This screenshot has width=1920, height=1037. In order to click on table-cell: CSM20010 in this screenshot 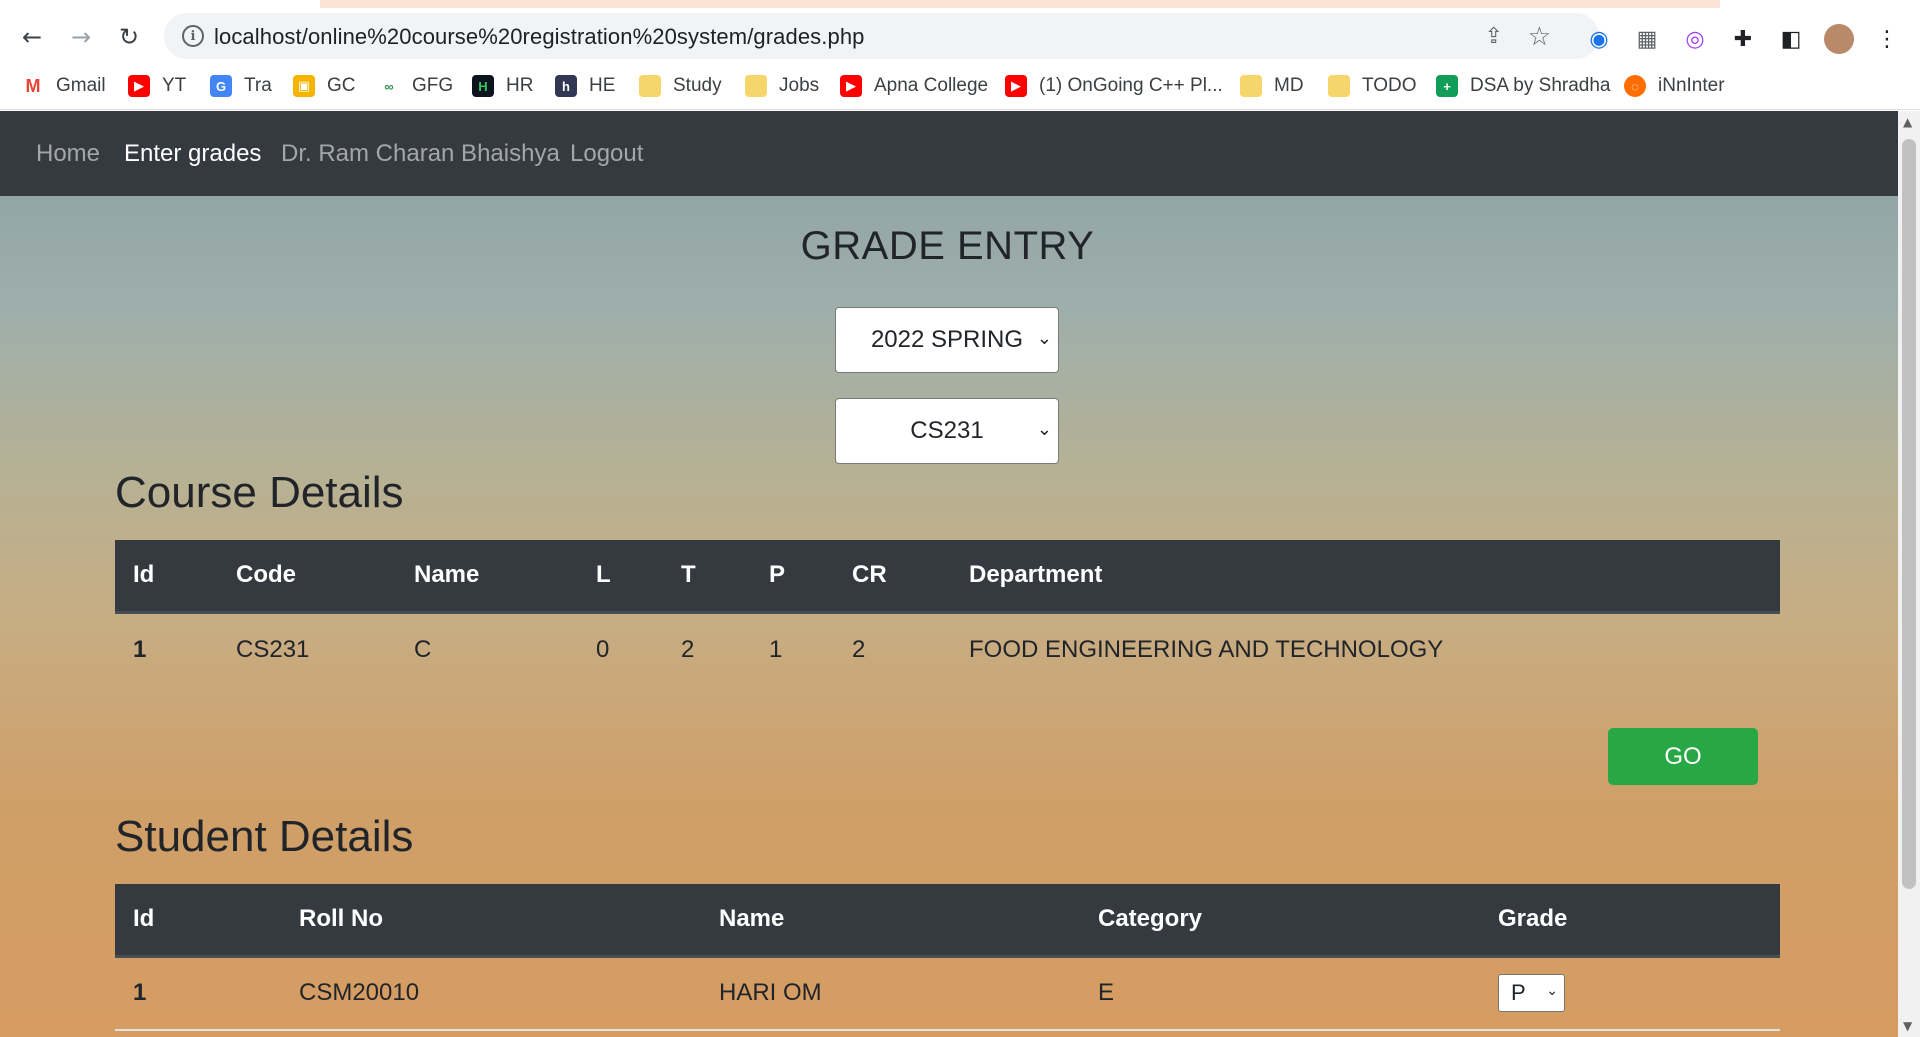, I will do `click(491, 993)`.